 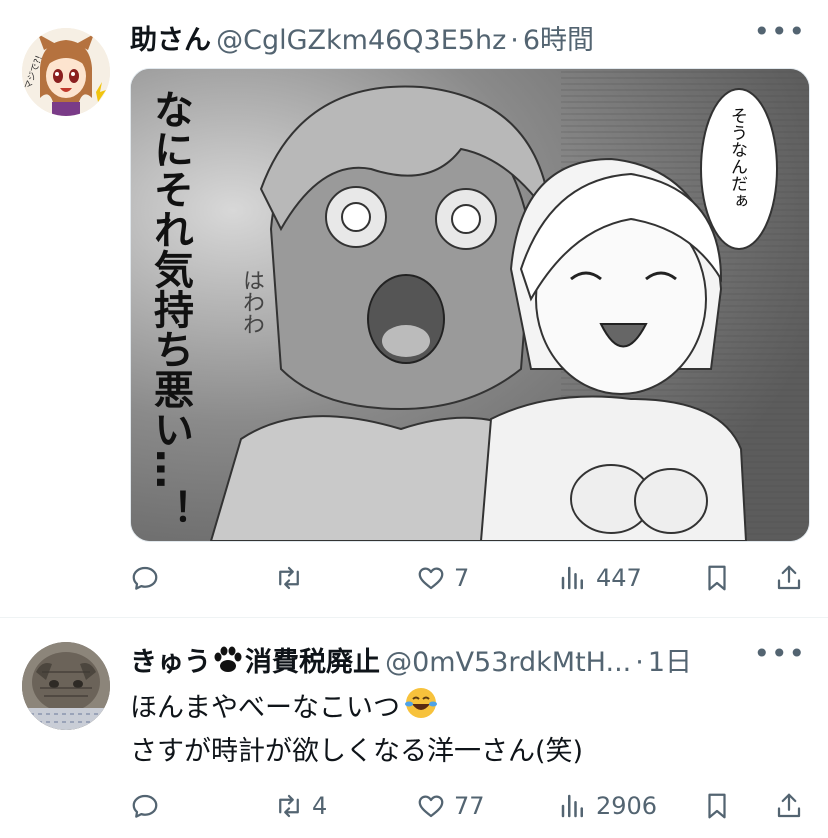 I want to click on speech-bubble-text: そうなんだぁ, so click(x=737, y=158).